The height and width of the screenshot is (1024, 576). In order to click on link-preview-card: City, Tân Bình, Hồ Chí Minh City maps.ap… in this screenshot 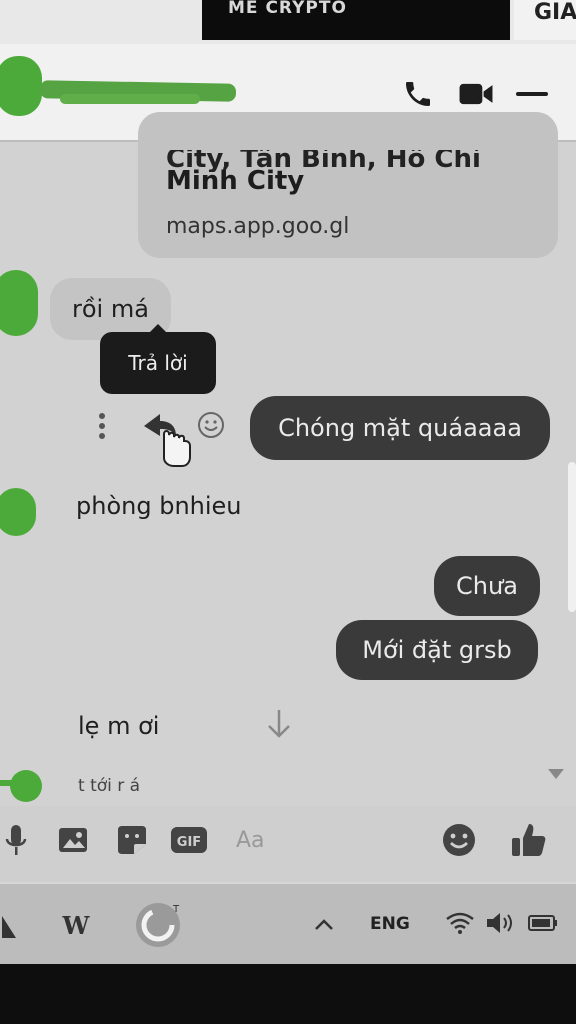, I will do `click(348, 185)`.